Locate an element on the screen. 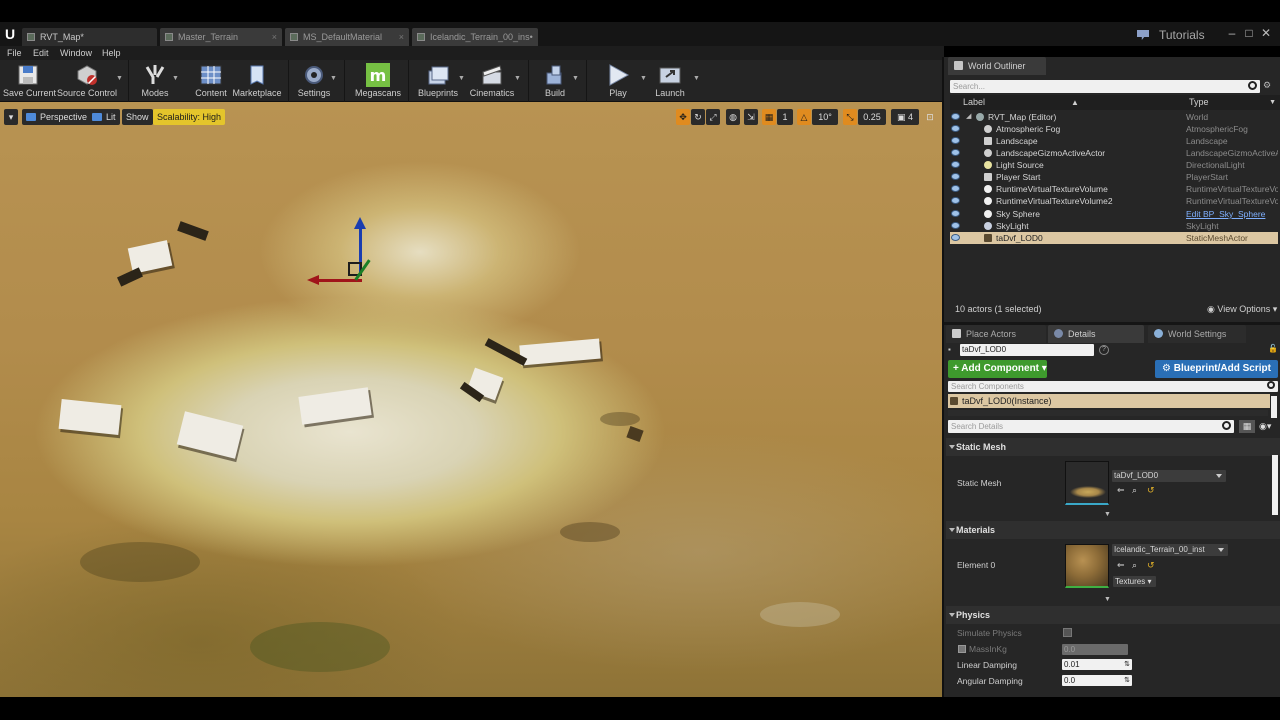  tutorials-button: Tutorials is located at coordinates (1171, 35).